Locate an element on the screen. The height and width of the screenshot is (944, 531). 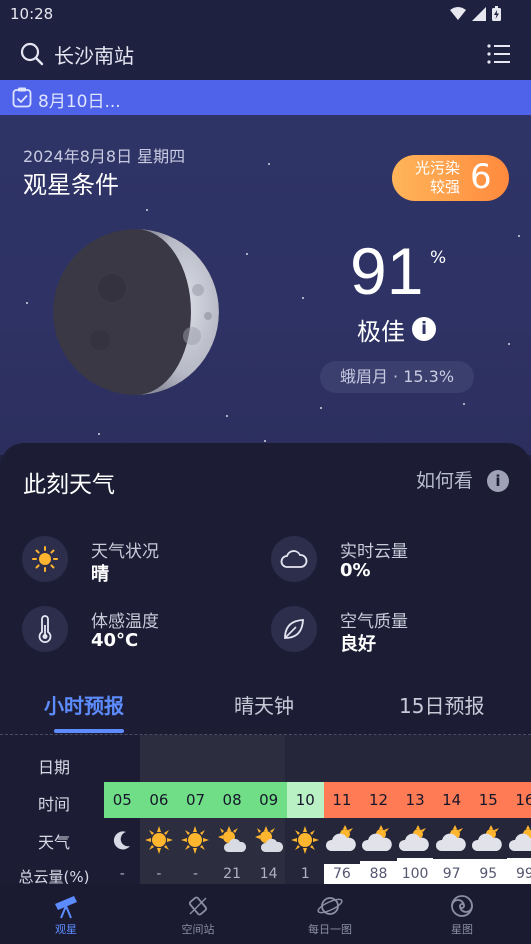
hour-cell: 10 is located at coordinates (305, 800).